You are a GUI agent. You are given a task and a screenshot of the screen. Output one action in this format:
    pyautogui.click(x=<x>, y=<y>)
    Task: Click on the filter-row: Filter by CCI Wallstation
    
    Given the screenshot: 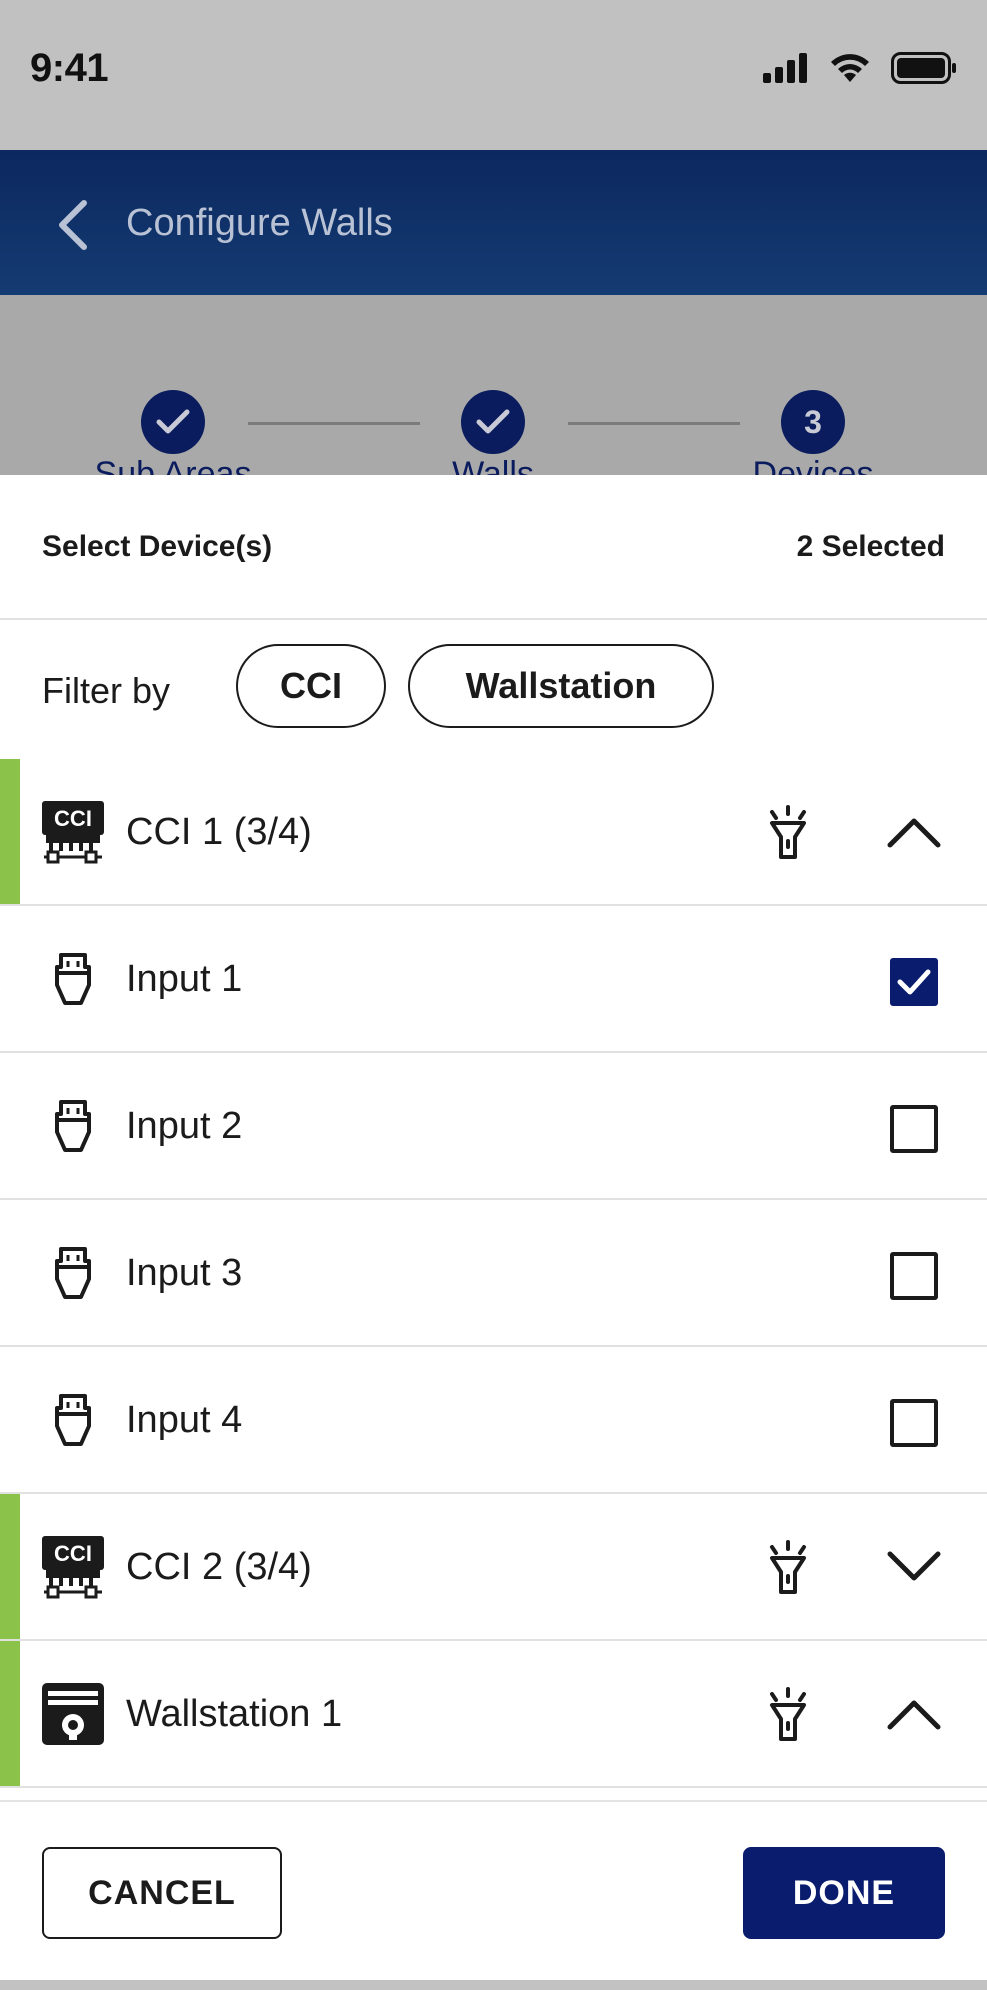 What is the action you would take?
    pyautogui.click(x=493, y=689)
    